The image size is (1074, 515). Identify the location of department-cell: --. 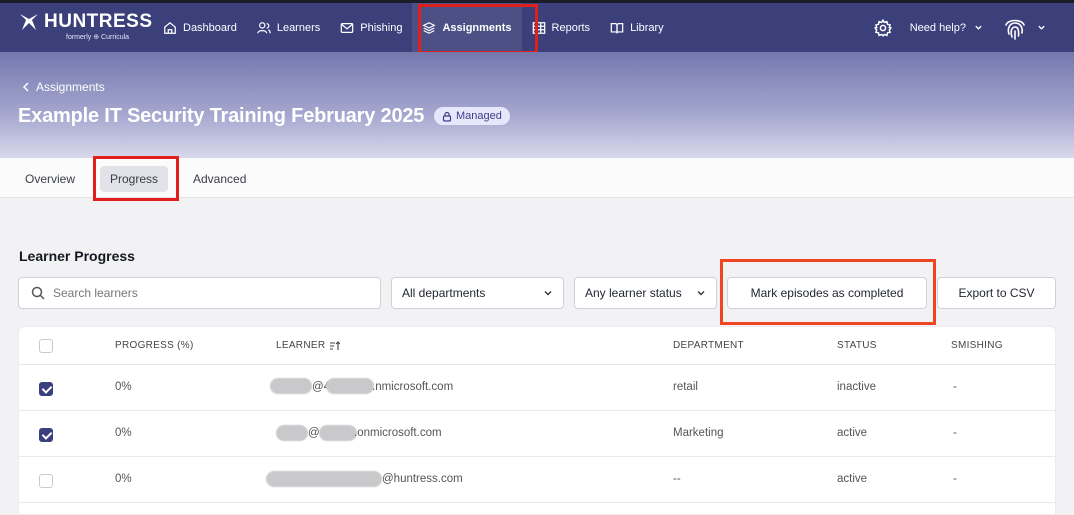
(677, 479).